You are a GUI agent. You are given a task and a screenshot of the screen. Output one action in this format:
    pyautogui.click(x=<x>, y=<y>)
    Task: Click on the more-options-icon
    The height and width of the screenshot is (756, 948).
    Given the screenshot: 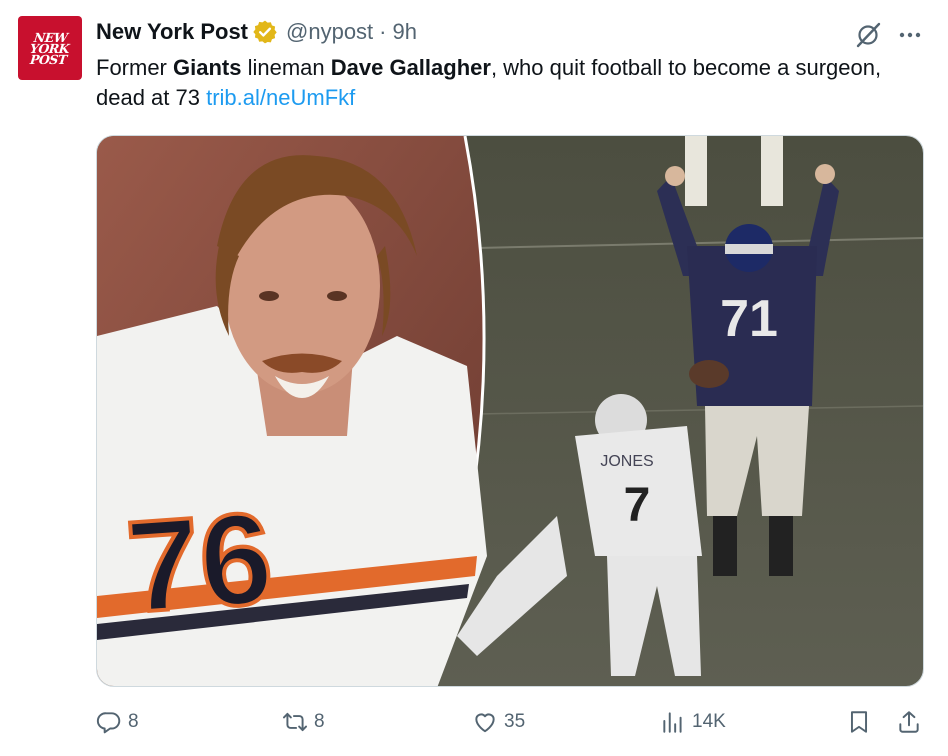 What is the action you would take?
    pyautogui.click(x=910, y=35)
    